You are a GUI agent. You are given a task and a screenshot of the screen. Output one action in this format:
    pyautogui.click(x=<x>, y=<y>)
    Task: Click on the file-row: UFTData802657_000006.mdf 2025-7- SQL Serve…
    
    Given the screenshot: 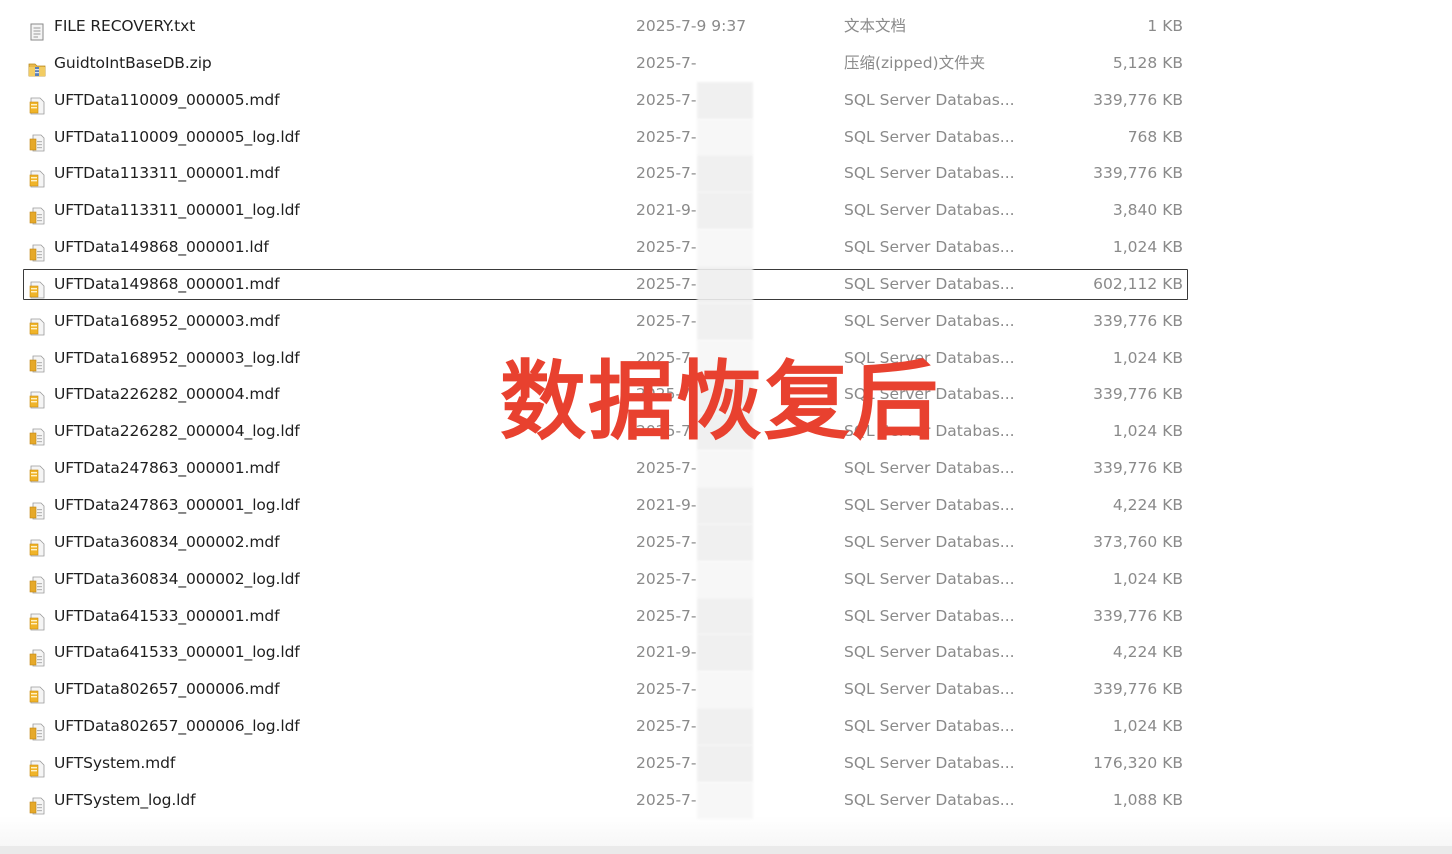 What is the action you would take?
    pyautogui.click(x=726, y=690)
    